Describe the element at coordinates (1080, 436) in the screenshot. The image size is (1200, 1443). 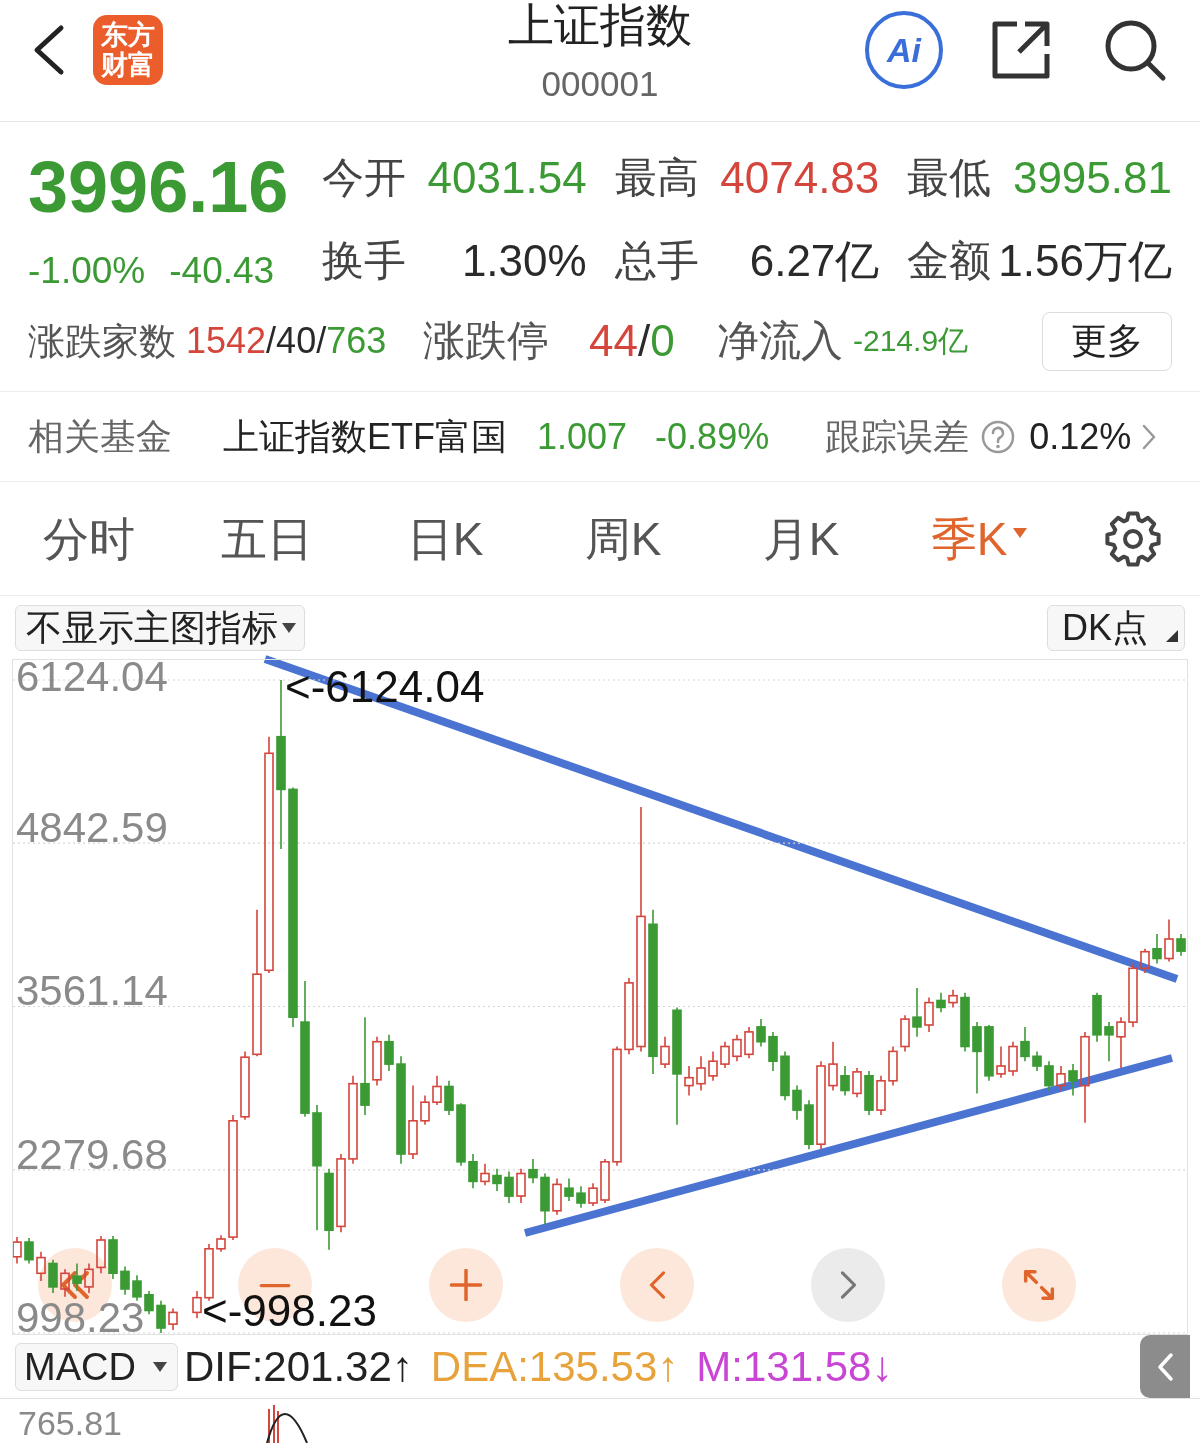
I see `tracking-error-value: 0.12%` at that location.